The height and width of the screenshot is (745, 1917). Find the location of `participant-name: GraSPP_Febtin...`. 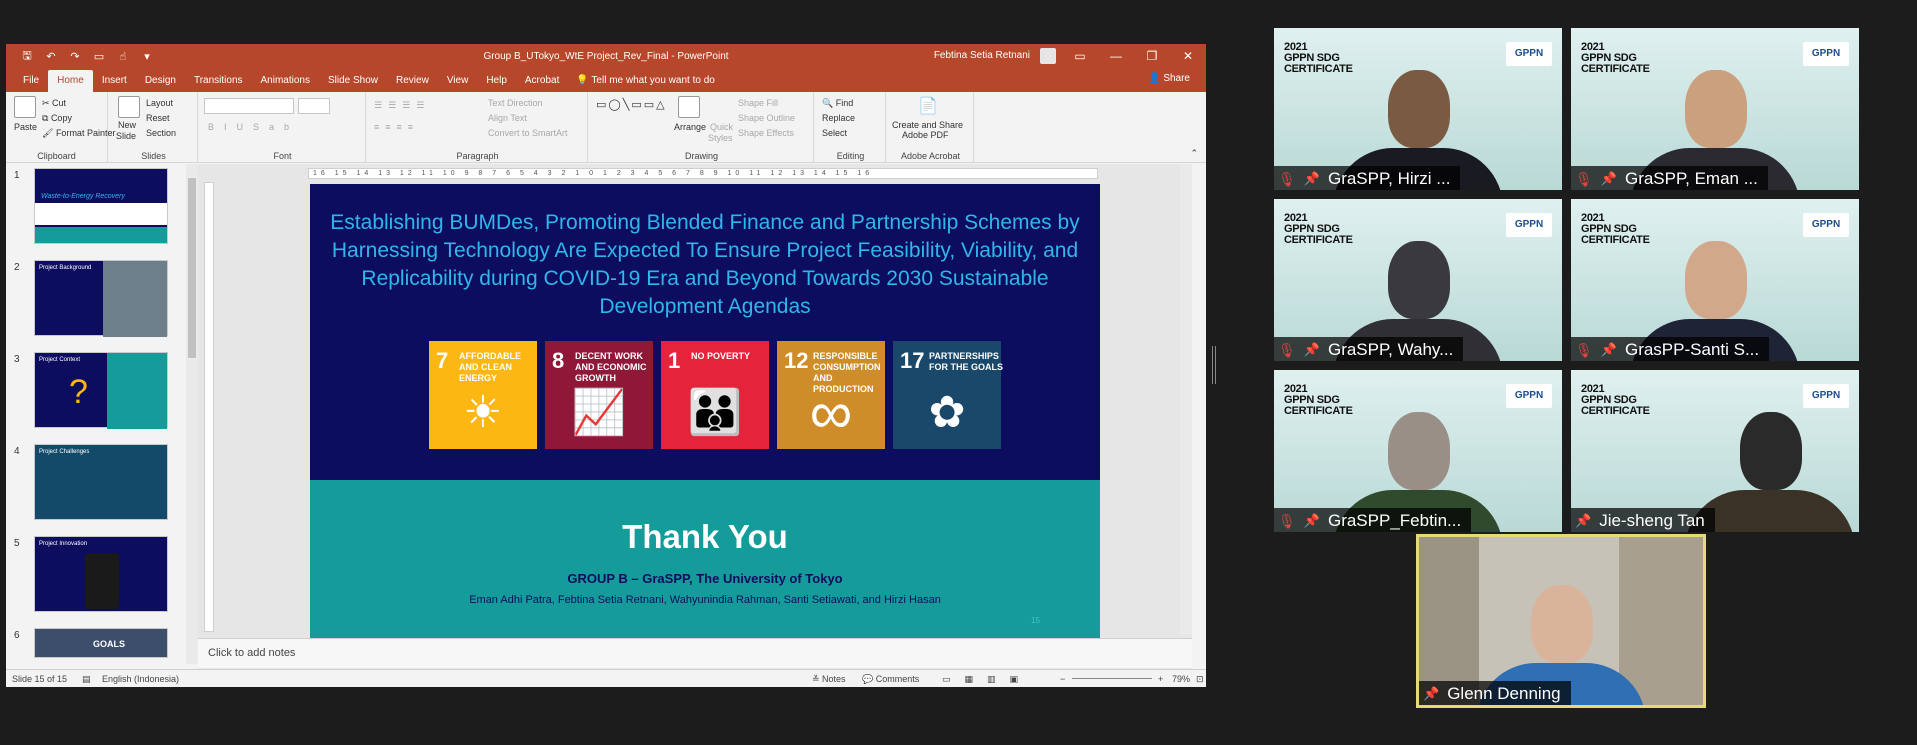

participant-name: GraSPP_Febtin... is located at coordinates (1394, 520).